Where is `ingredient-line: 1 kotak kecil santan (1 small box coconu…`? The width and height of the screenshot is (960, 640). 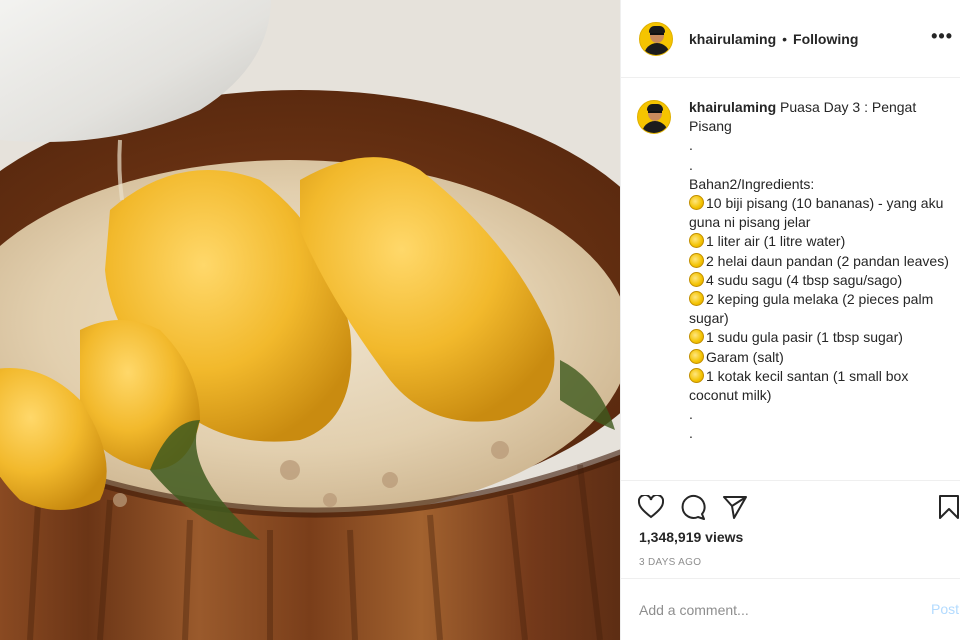 ingredient-line: 1 kotak kecil santan (1 small box coconu… is located at coordinates (799, 385).